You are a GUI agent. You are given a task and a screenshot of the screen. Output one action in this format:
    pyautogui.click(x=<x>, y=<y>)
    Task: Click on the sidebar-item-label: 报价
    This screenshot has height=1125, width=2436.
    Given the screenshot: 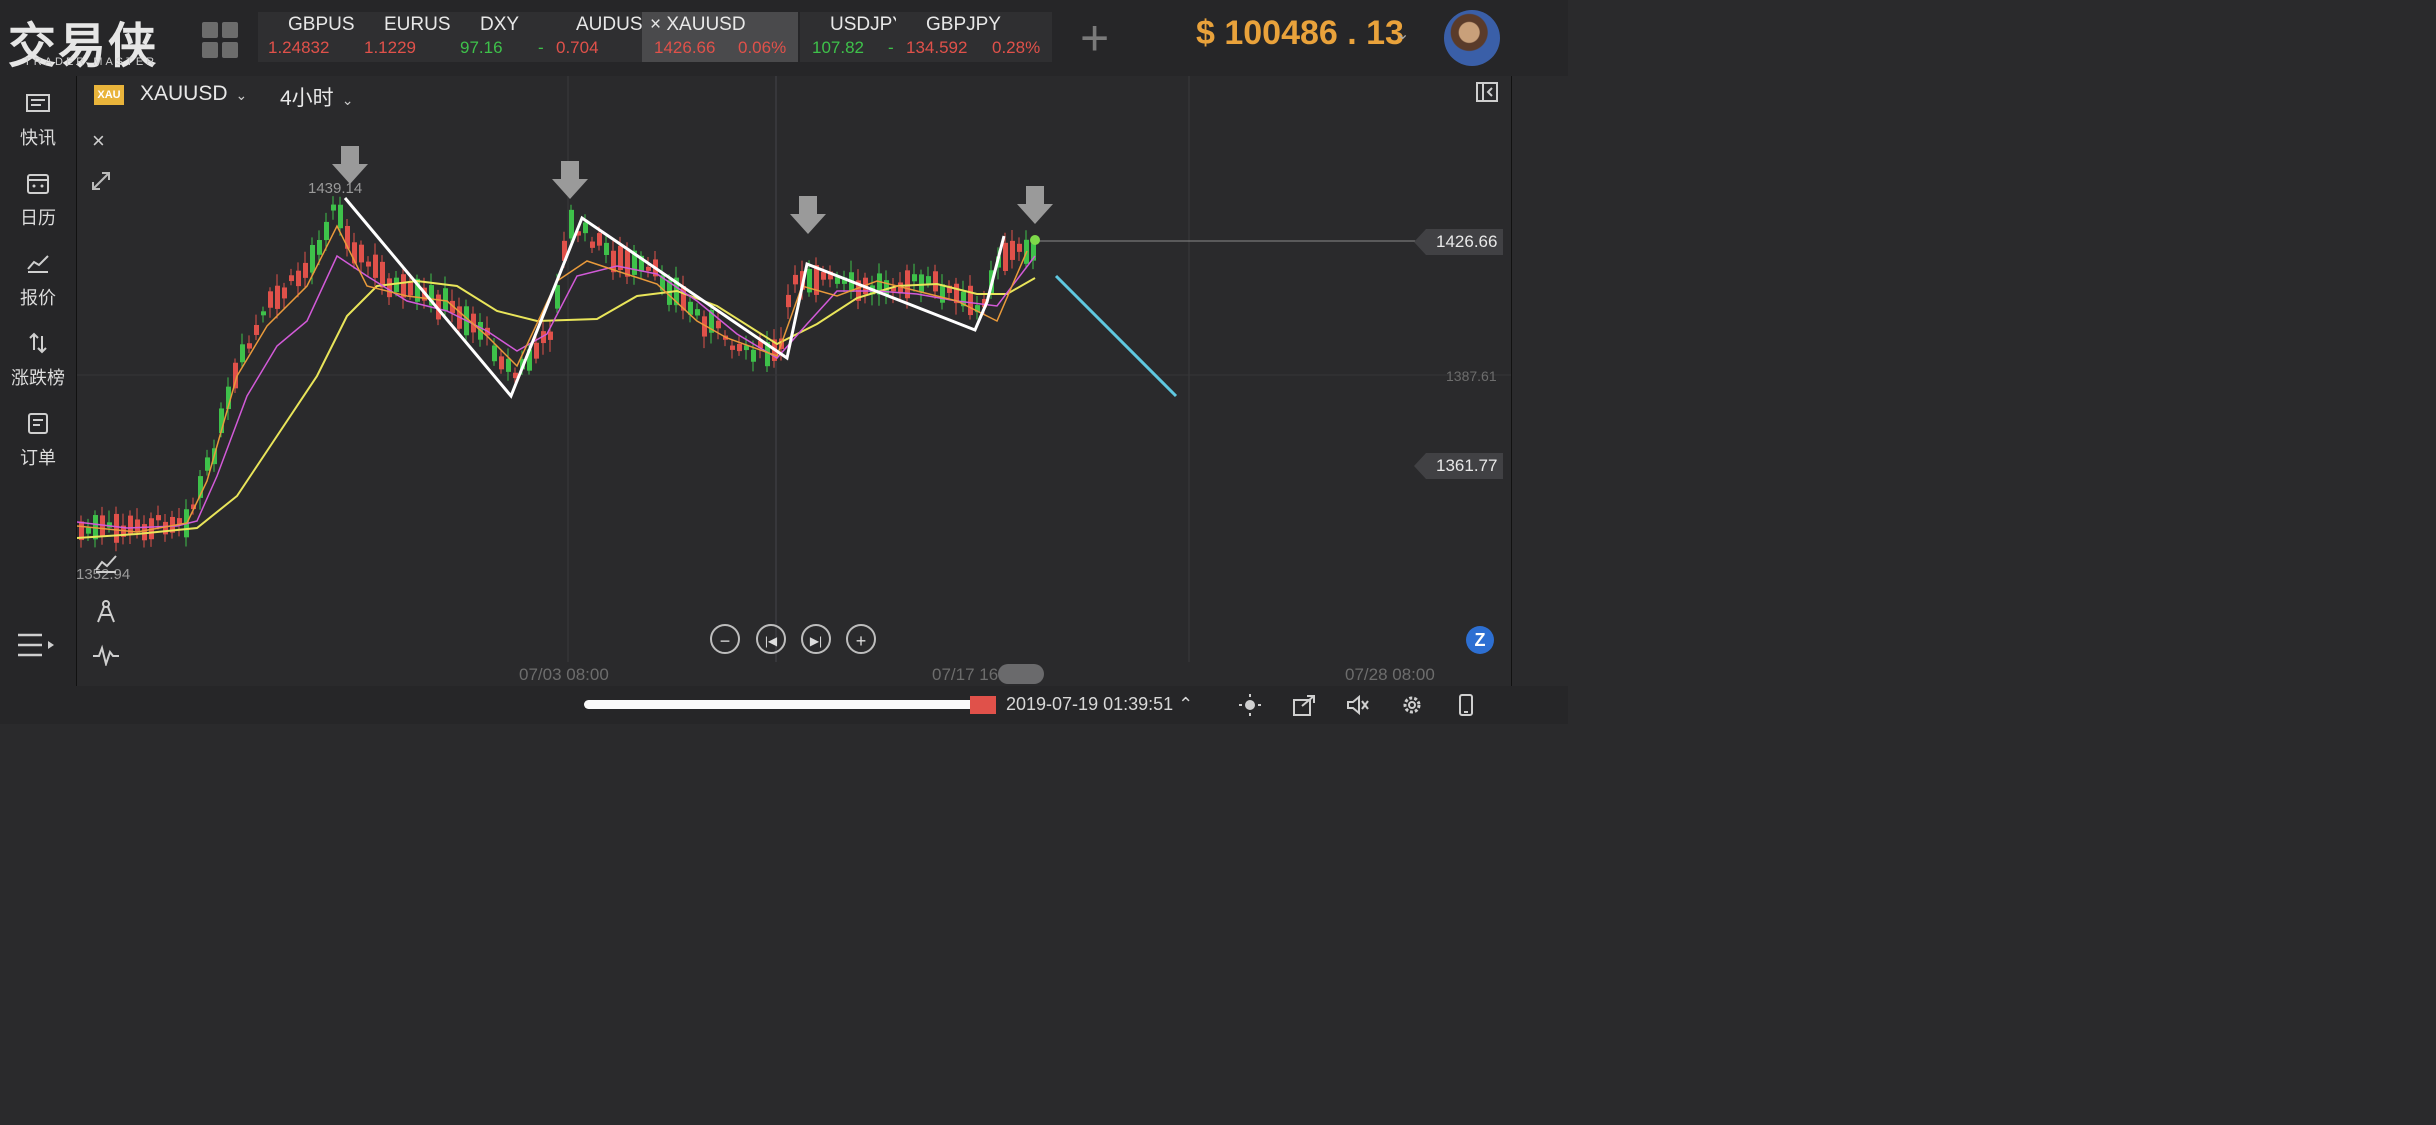 What is the action you would take?
    pyautogui.click(x=38, y=298)
    